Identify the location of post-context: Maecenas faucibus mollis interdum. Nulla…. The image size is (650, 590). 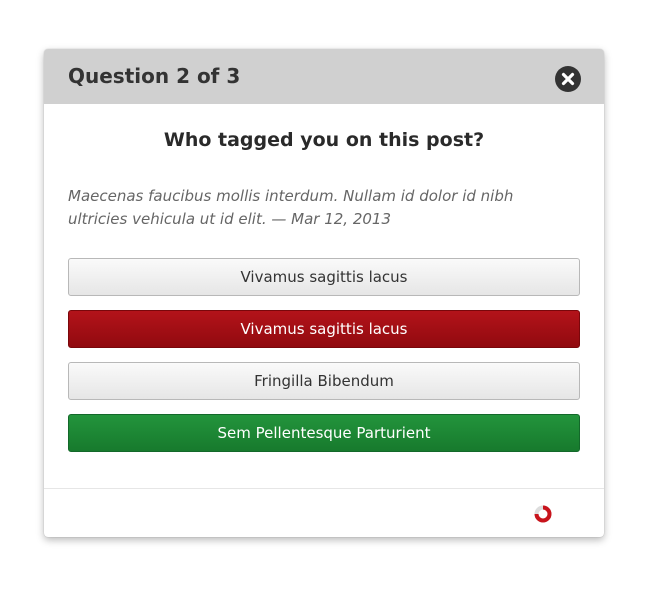
(291, 207).